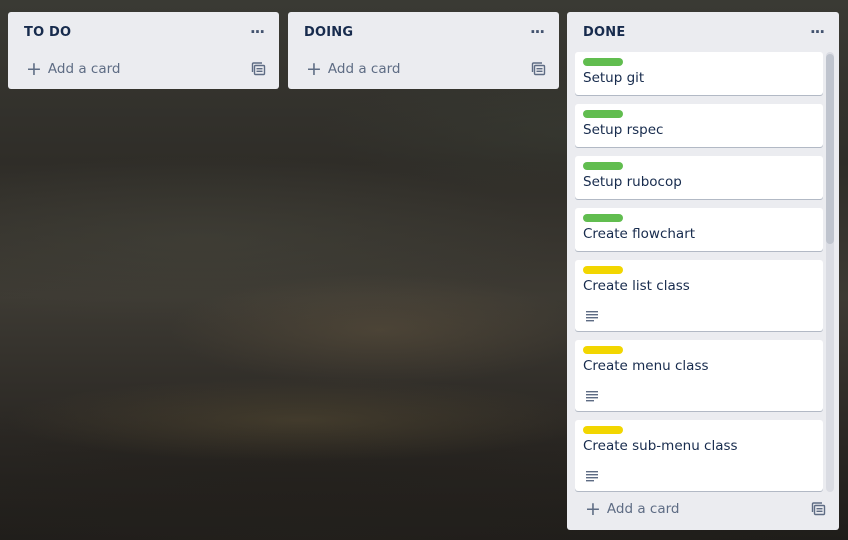 This screenshot has width=848, height=540. I want to click on list-title: TO DO, so click(48, 32).